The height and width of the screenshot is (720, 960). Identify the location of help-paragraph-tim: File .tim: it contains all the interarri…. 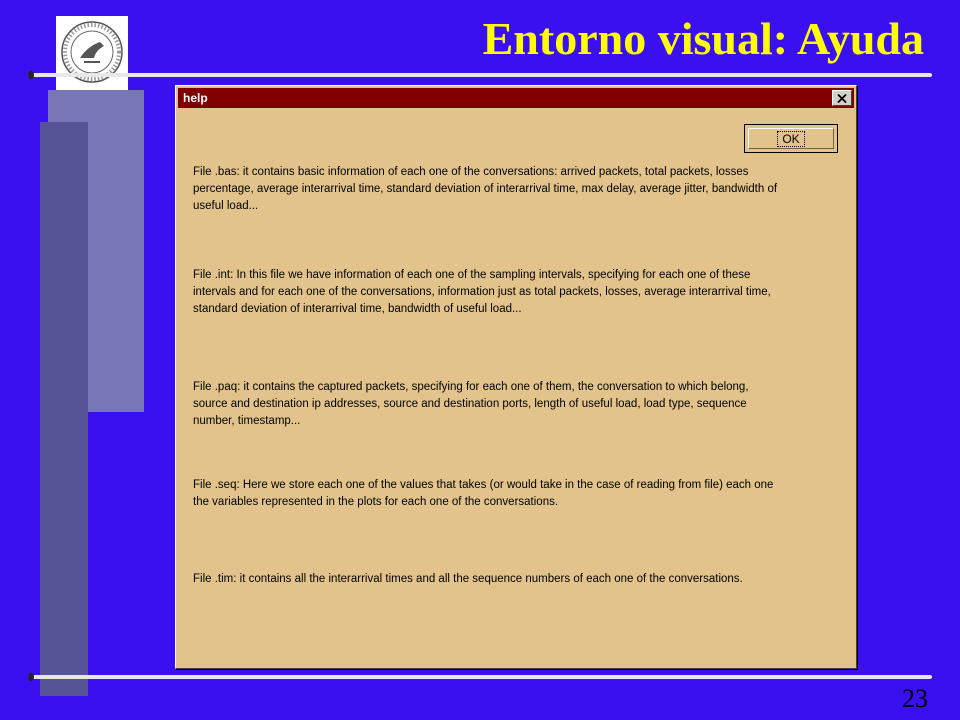
(468, 579).